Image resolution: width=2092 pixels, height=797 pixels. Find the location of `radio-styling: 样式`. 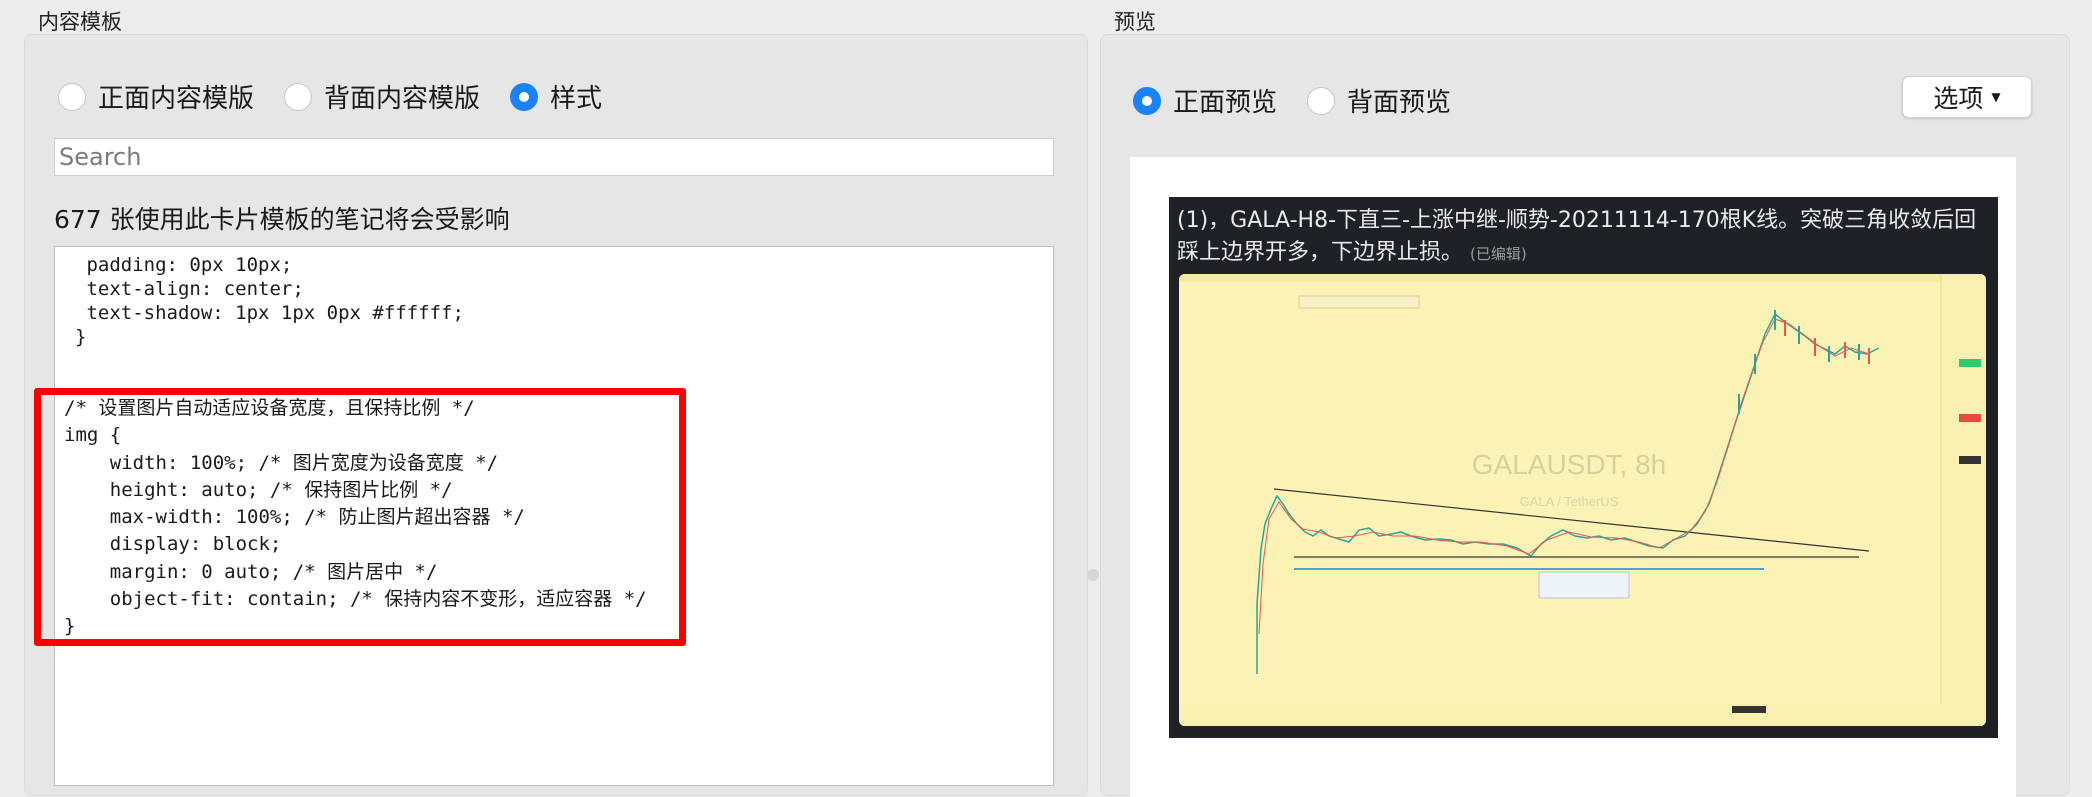

radio-styling: 样式 is located at coordinates (556, 96).